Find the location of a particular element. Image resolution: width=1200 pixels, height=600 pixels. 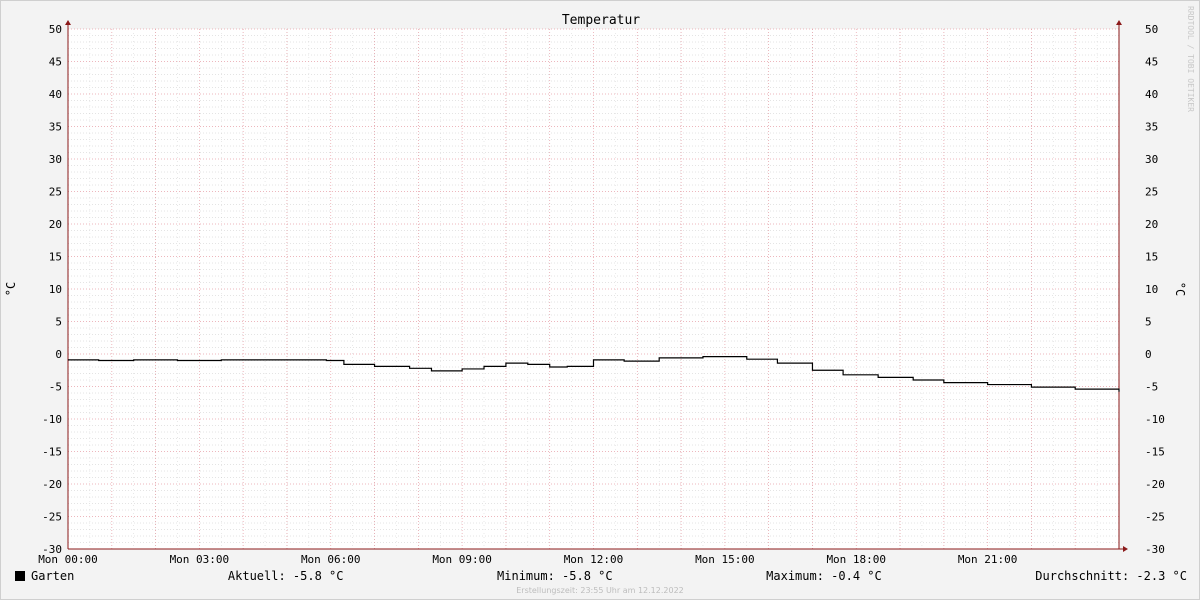

legend-series-label: Garten is located at coordinates (53, 576).